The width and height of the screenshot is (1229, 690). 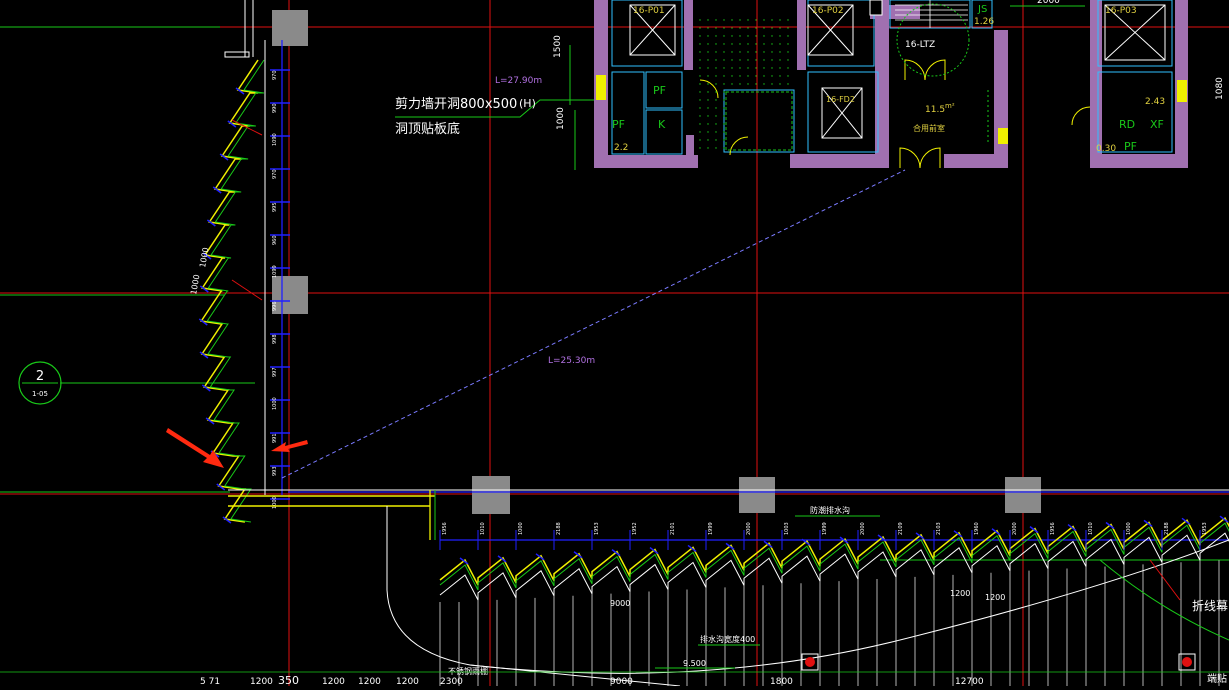 I want to click on annotation-canopy: 不锈钢雨棚, so click(x=468, y=671).